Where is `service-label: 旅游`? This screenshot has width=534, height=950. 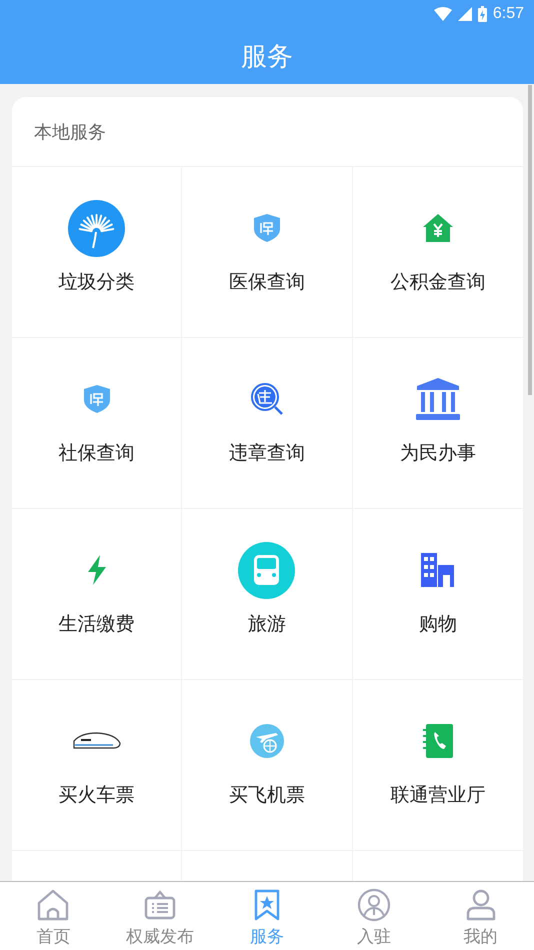 service-label: 旅游 is located at coordinates (267, 624).